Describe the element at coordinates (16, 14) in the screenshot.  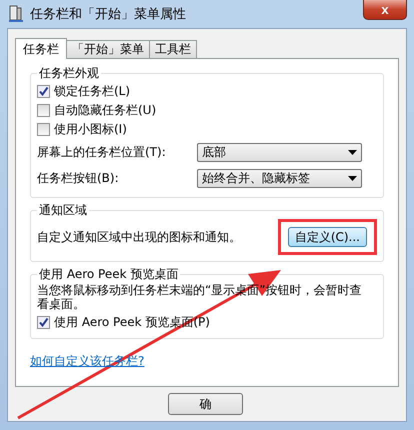
I see `taskbar-properties-icon` at that location.